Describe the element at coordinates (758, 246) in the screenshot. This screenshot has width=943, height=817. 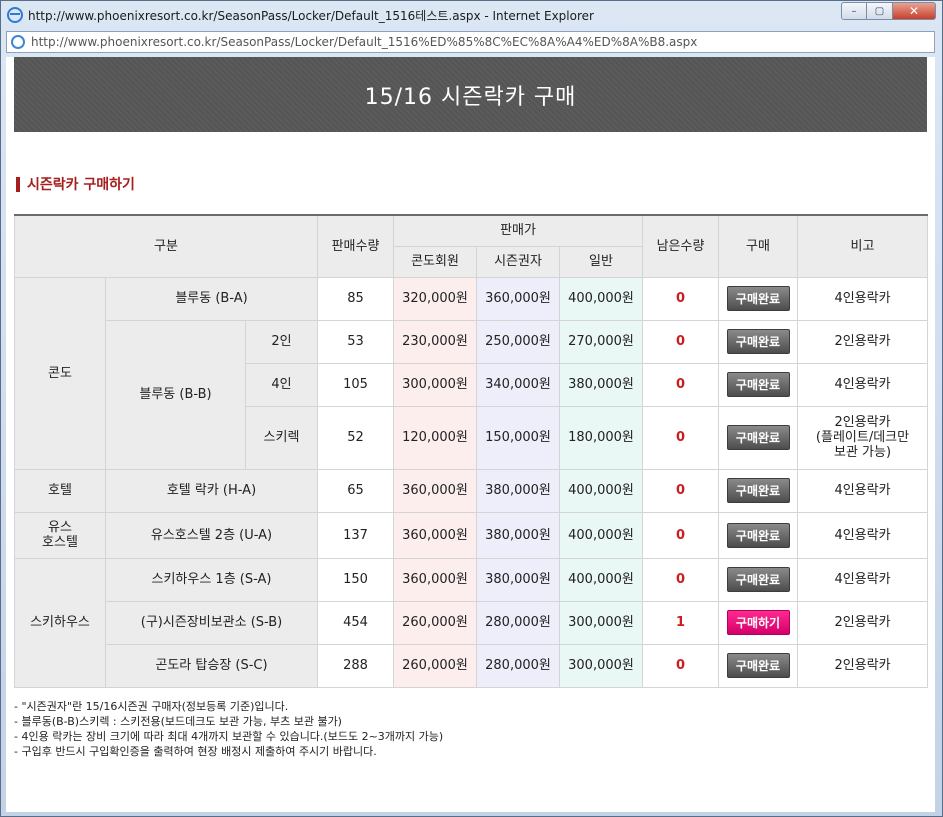
I see `header-purchase: 구매` at that location.